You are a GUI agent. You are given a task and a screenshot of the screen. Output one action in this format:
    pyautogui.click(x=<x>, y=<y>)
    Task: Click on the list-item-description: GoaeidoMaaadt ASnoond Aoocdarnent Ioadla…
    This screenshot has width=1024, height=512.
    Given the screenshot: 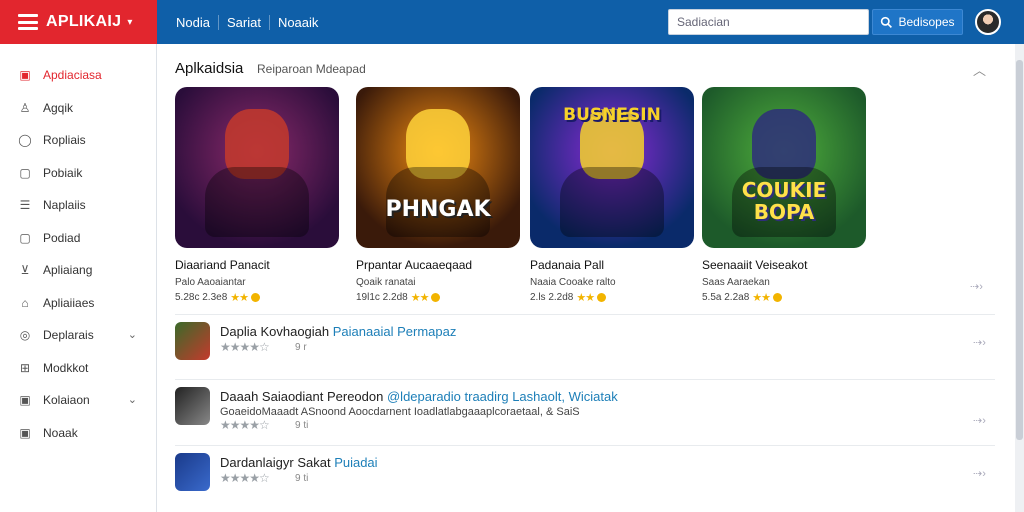 What is the action you would take?
    pyautogui.click(x=400, y=412)
    